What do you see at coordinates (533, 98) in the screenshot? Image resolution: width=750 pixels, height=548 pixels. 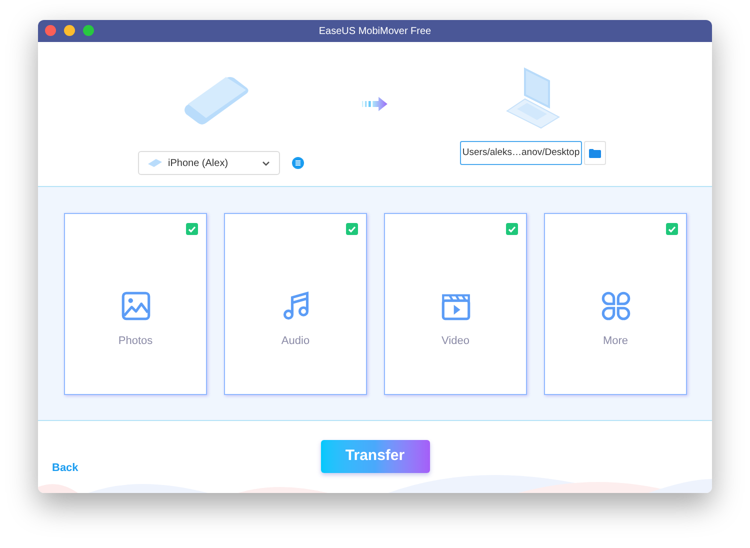 I see `laptop-illustration` at bounding box center [533, 98].